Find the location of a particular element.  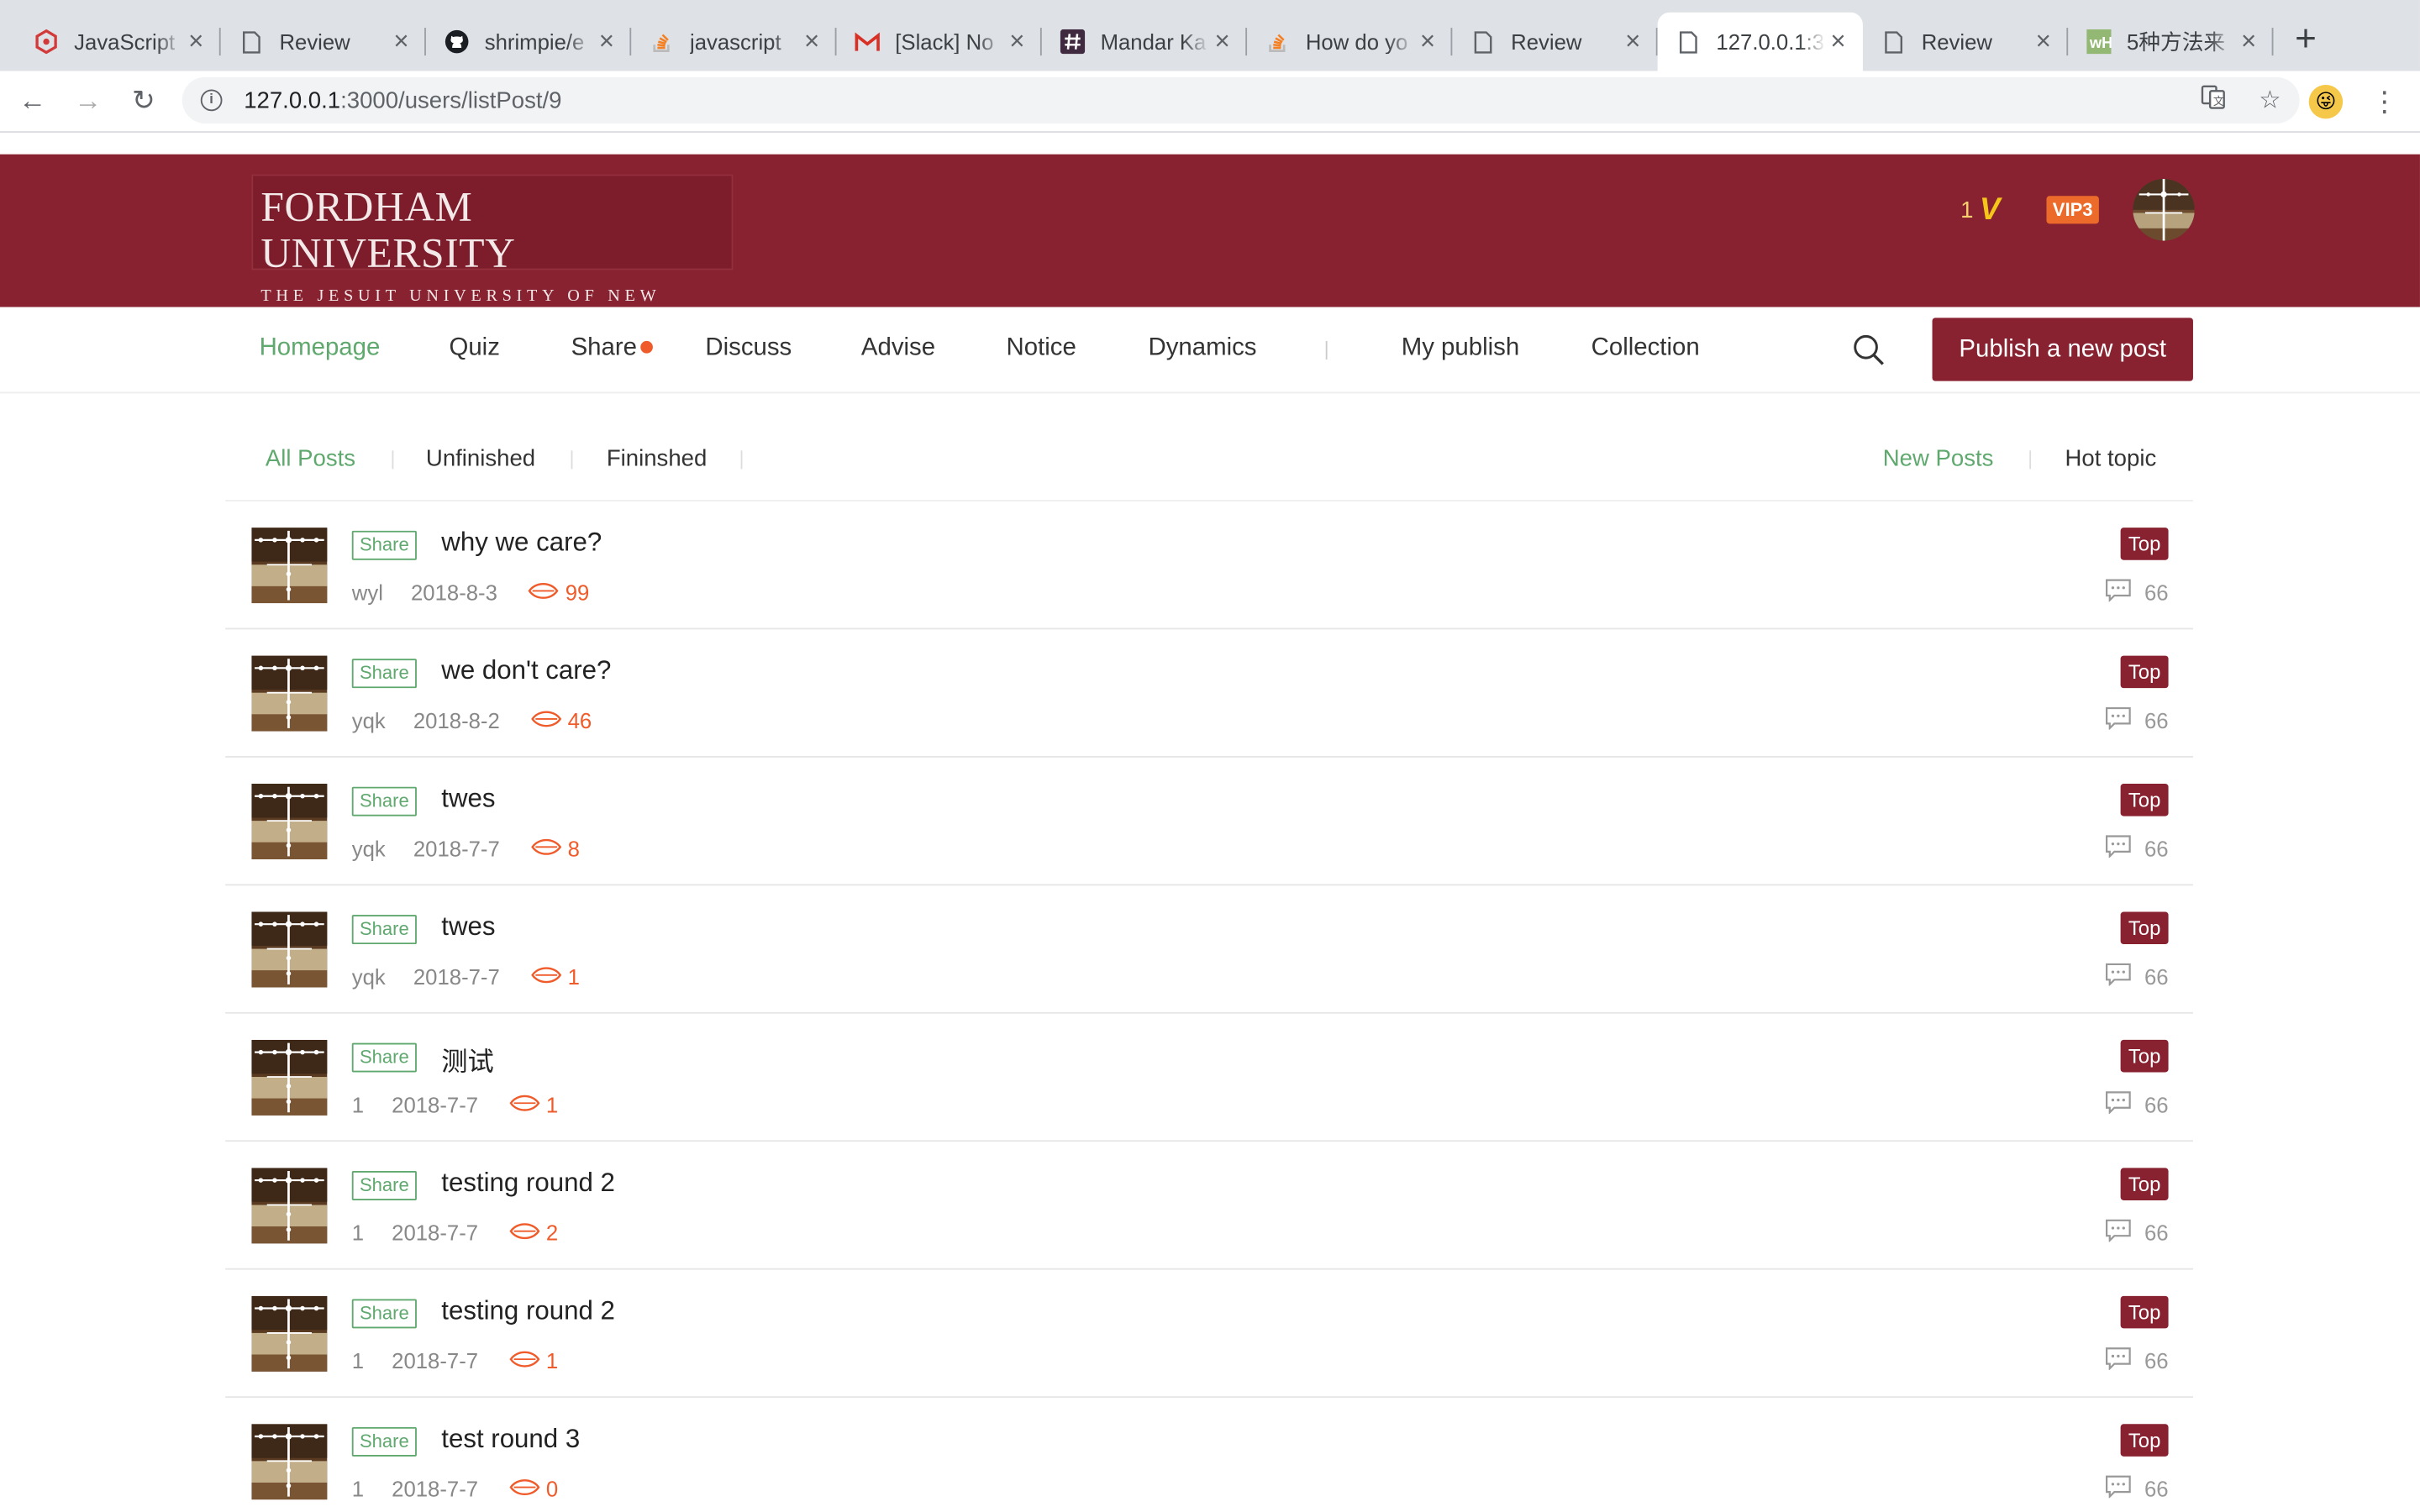

post-row: Share 测试 1 2018-7-7 1 Top 66 is located at coordinates (1209, 1078).